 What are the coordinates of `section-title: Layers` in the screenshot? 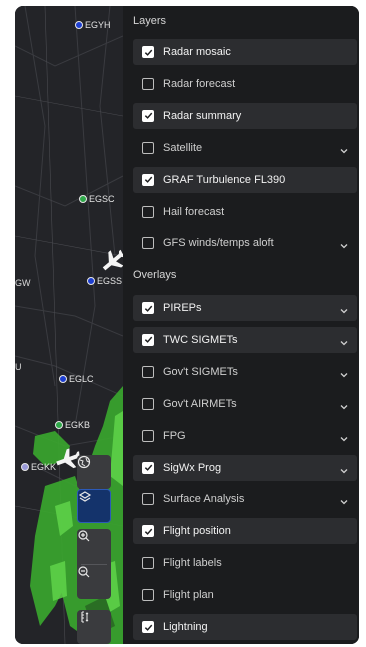 It's located at (150, 21).